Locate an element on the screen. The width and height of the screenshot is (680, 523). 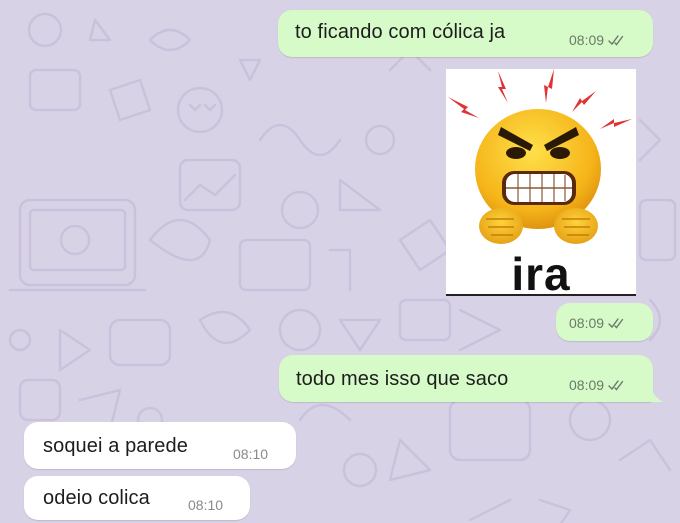
sticker-caption: ira is located at coordinates (541, 274).